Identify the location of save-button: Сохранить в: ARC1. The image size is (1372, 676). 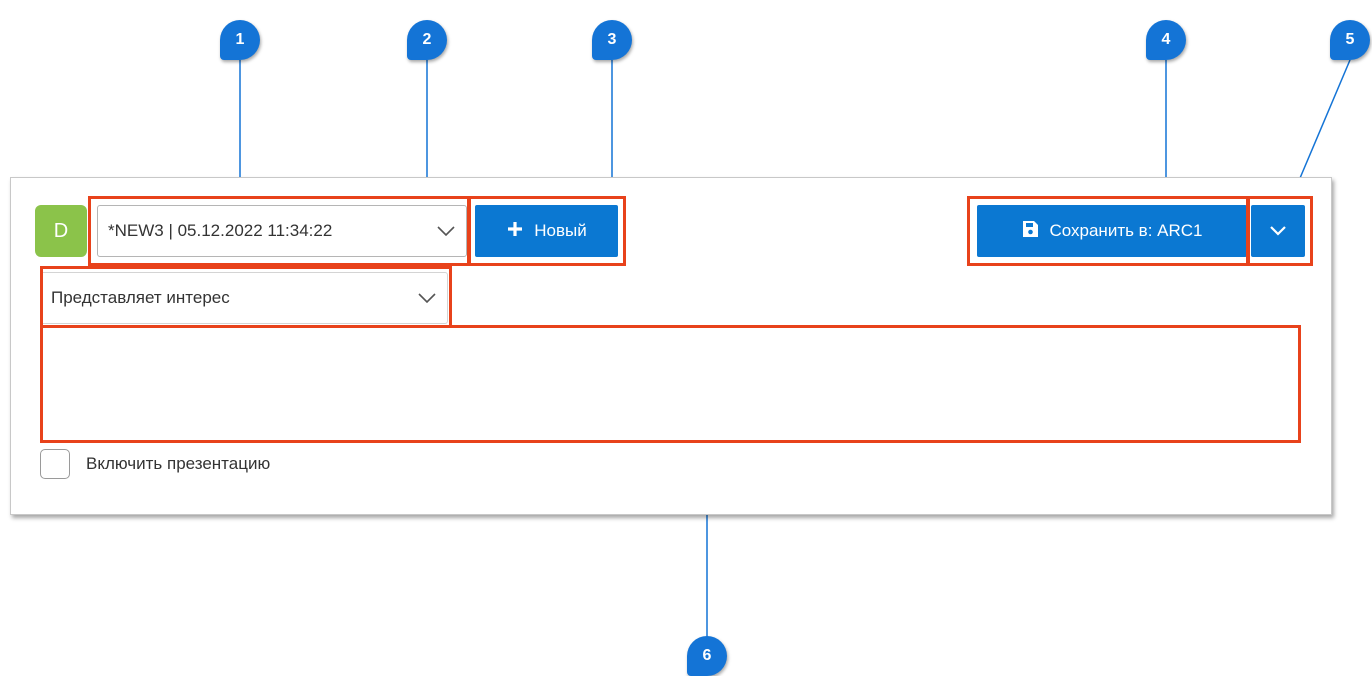
(1112, 231).